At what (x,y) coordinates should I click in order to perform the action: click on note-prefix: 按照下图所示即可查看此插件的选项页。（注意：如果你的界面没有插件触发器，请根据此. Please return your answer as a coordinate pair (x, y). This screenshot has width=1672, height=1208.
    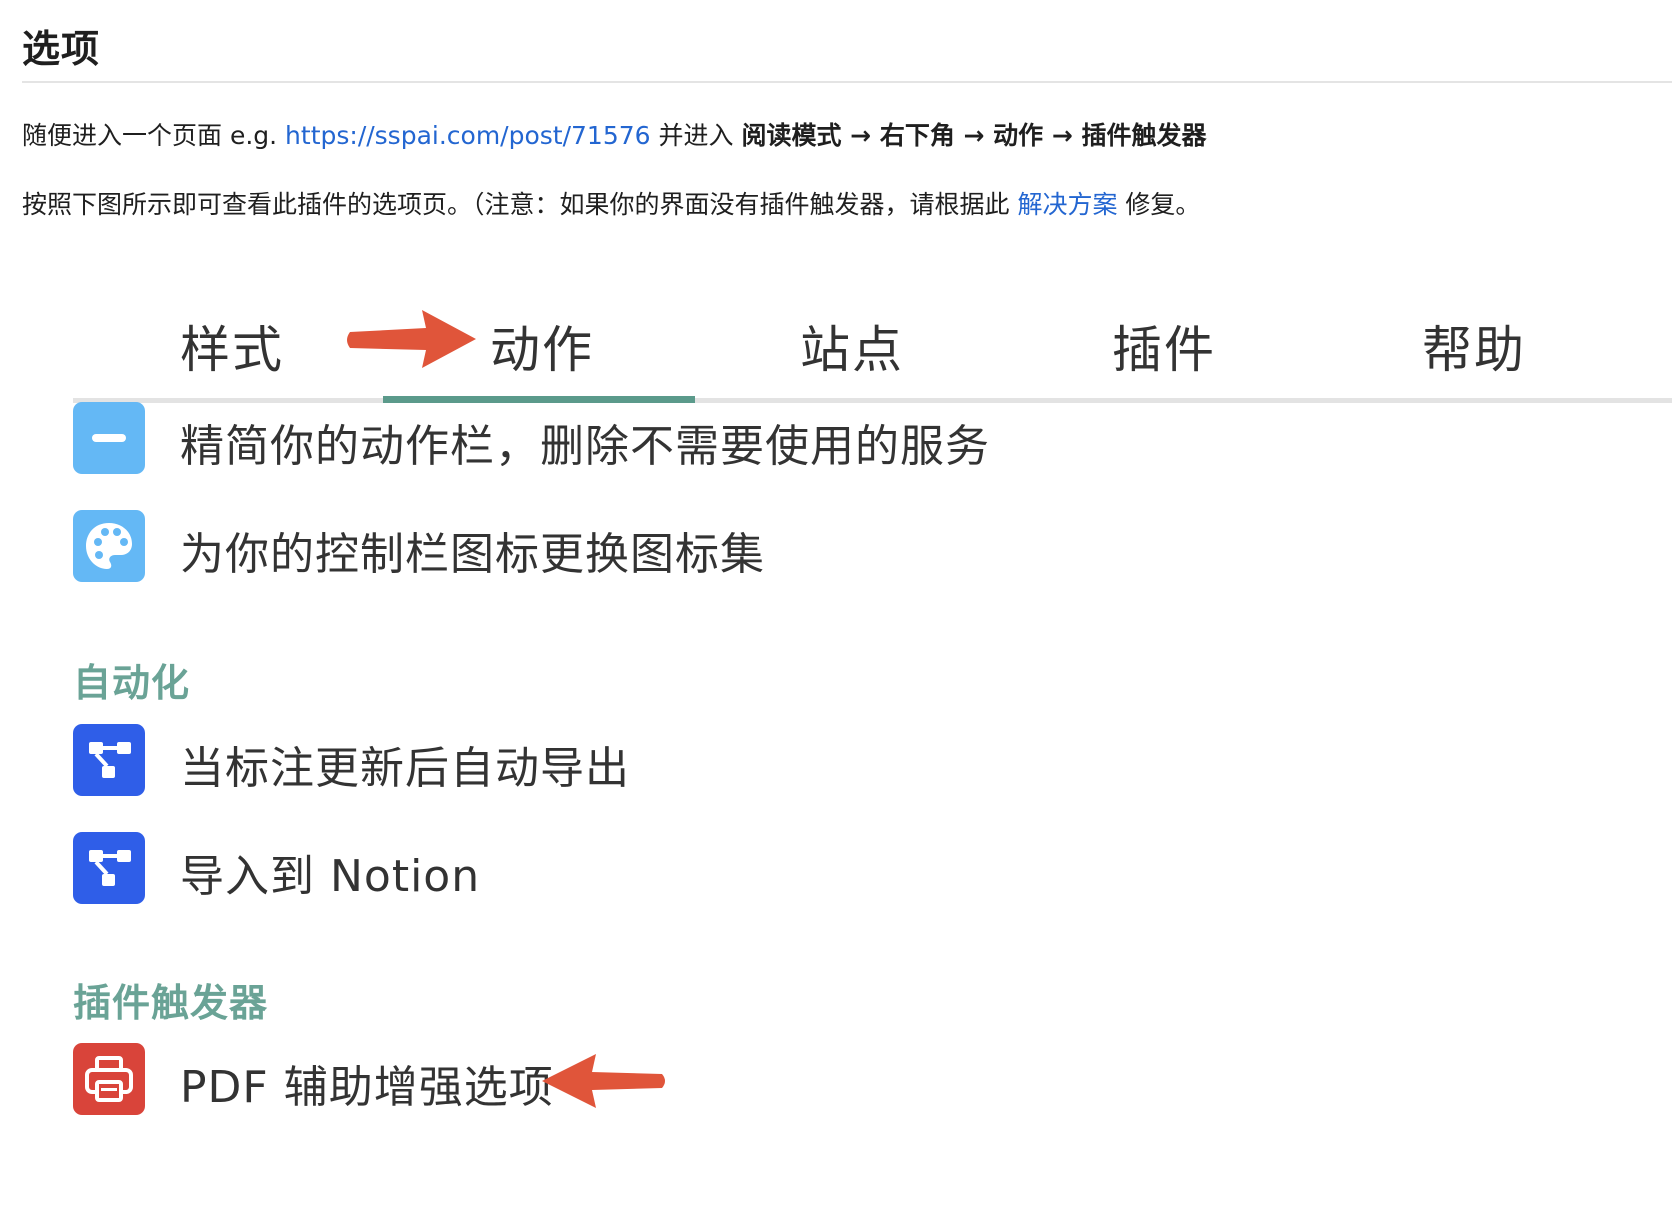
    Looking at the image, I should click on (520, 204).